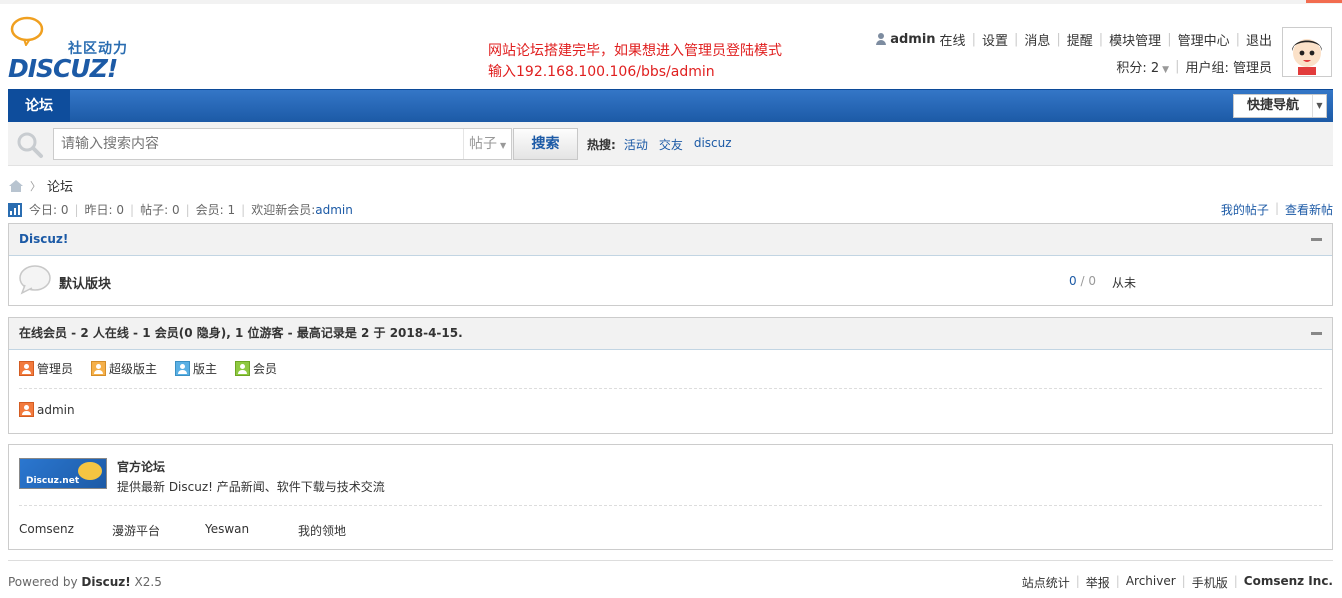 The width and height of the screenshot is (1342, 598). I want to click on super-moderator-icon, so click(99, 368).